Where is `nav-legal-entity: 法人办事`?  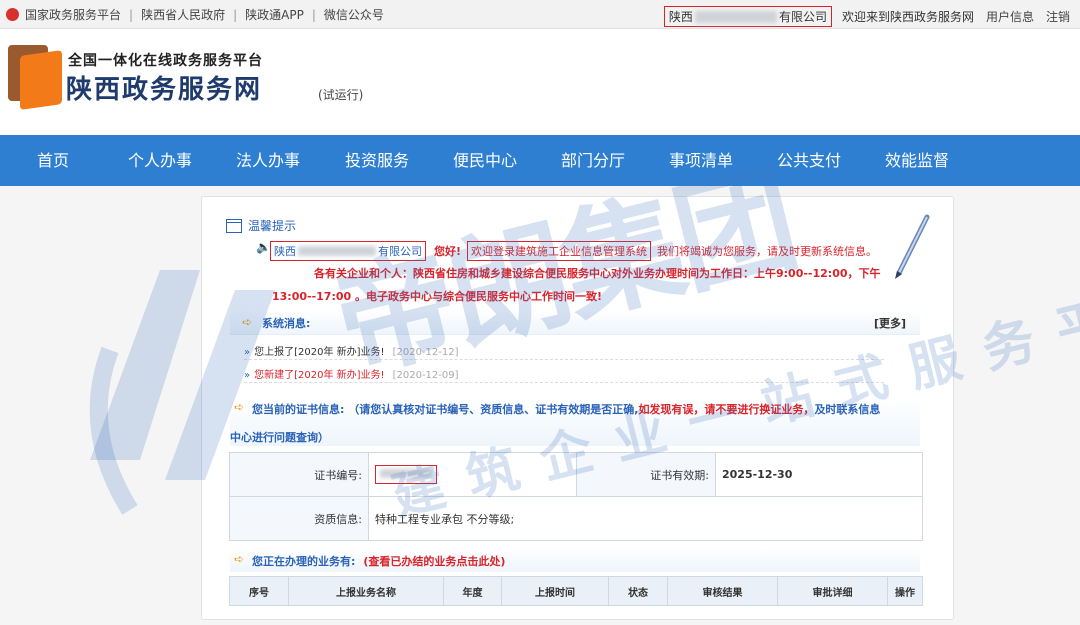 nav-legal-entity: 法人办事 is located at coordinates (268, 160).